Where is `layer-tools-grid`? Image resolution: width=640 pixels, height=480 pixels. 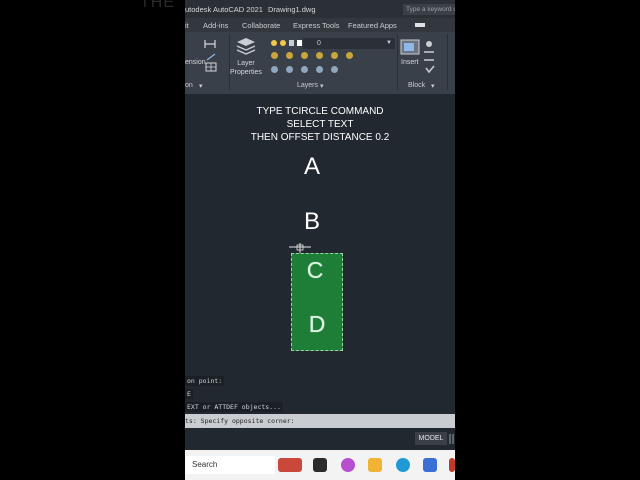
layer-tools-grid is located at coordinates (312, 65).